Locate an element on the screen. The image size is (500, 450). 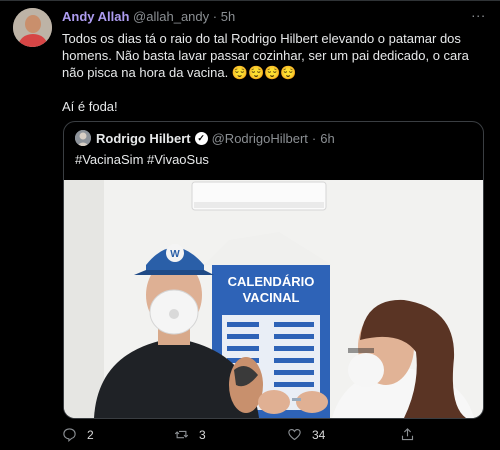
heart-icon is located at coordinates (294, 434).